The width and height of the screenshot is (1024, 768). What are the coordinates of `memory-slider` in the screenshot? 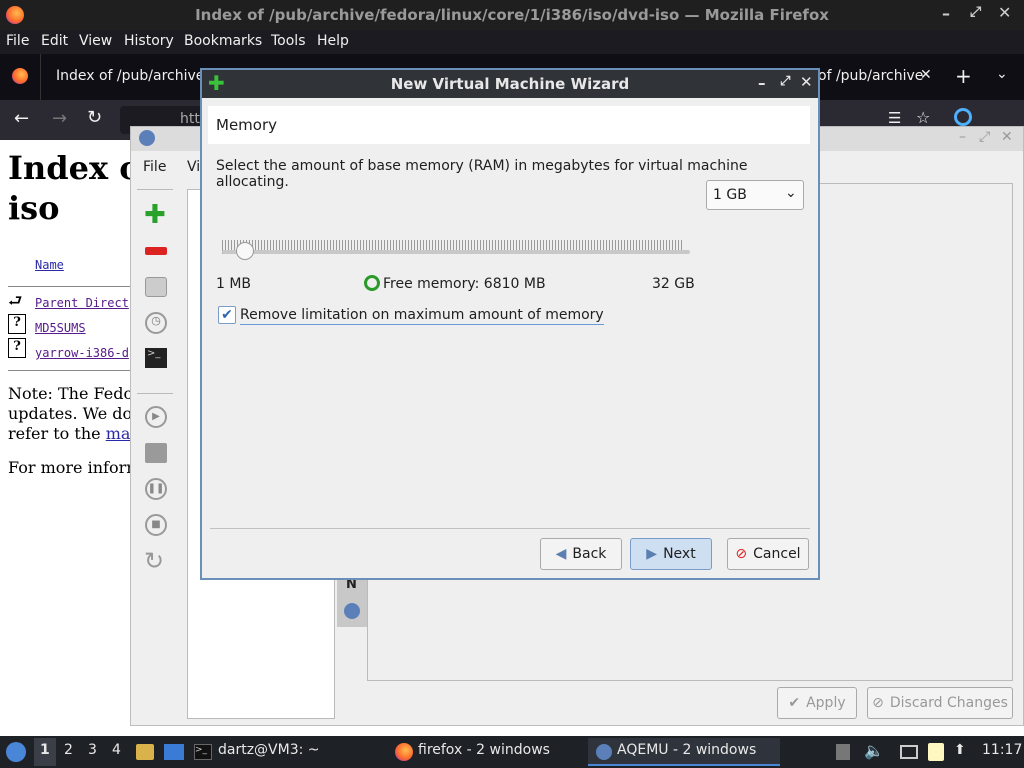 It's located at (456, 252).